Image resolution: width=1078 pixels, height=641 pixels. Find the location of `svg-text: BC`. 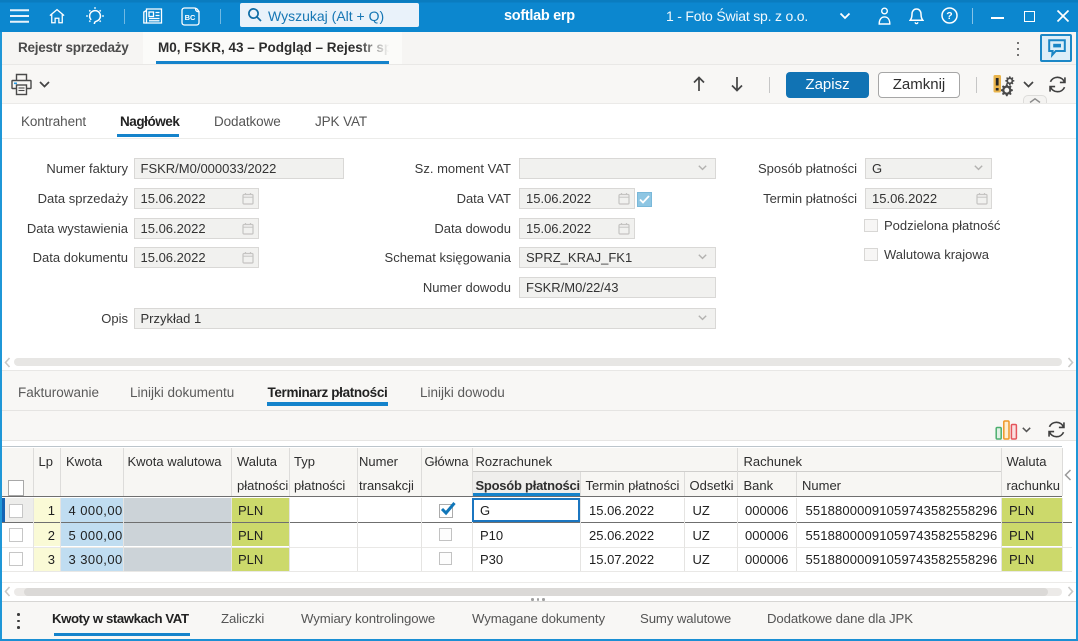

svg-text: BC is located at coordinates (190, 17).